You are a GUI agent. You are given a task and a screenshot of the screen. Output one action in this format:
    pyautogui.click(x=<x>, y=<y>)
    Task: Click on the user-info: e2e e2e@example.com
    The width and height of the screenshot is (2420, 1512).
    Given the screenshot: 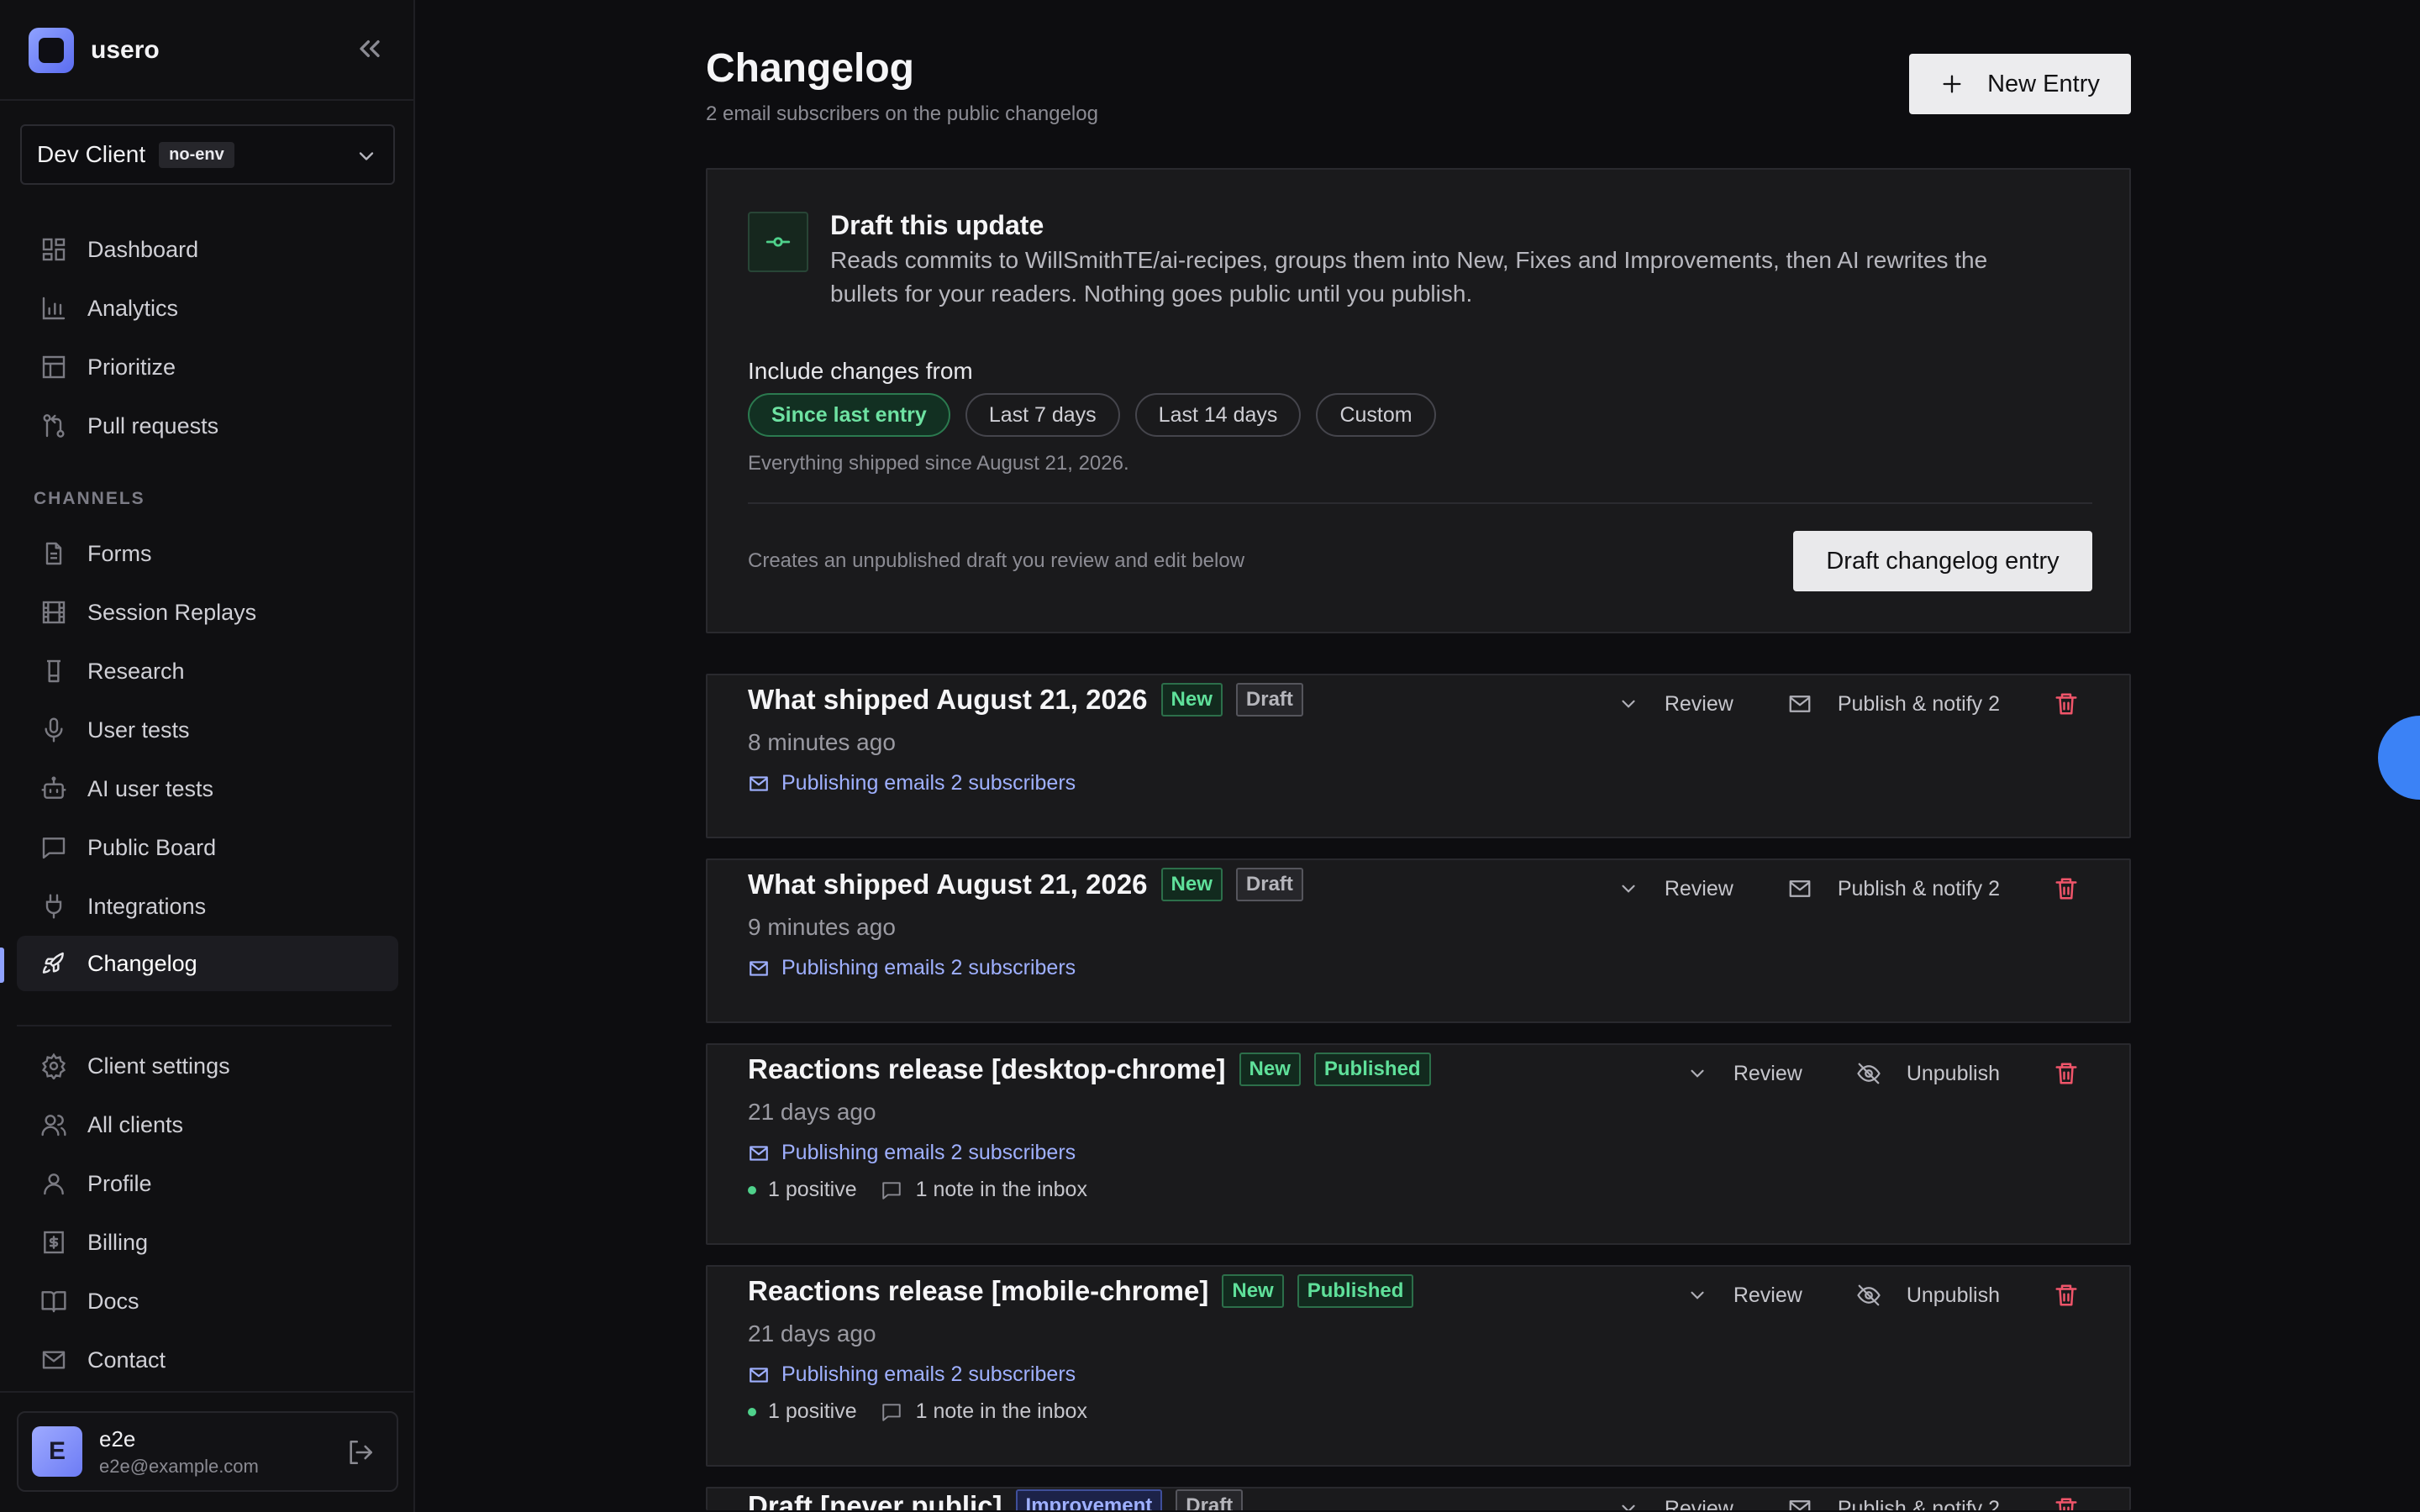 What is the action you would take?
    pyautogui.click(x=179, y=1452)
    